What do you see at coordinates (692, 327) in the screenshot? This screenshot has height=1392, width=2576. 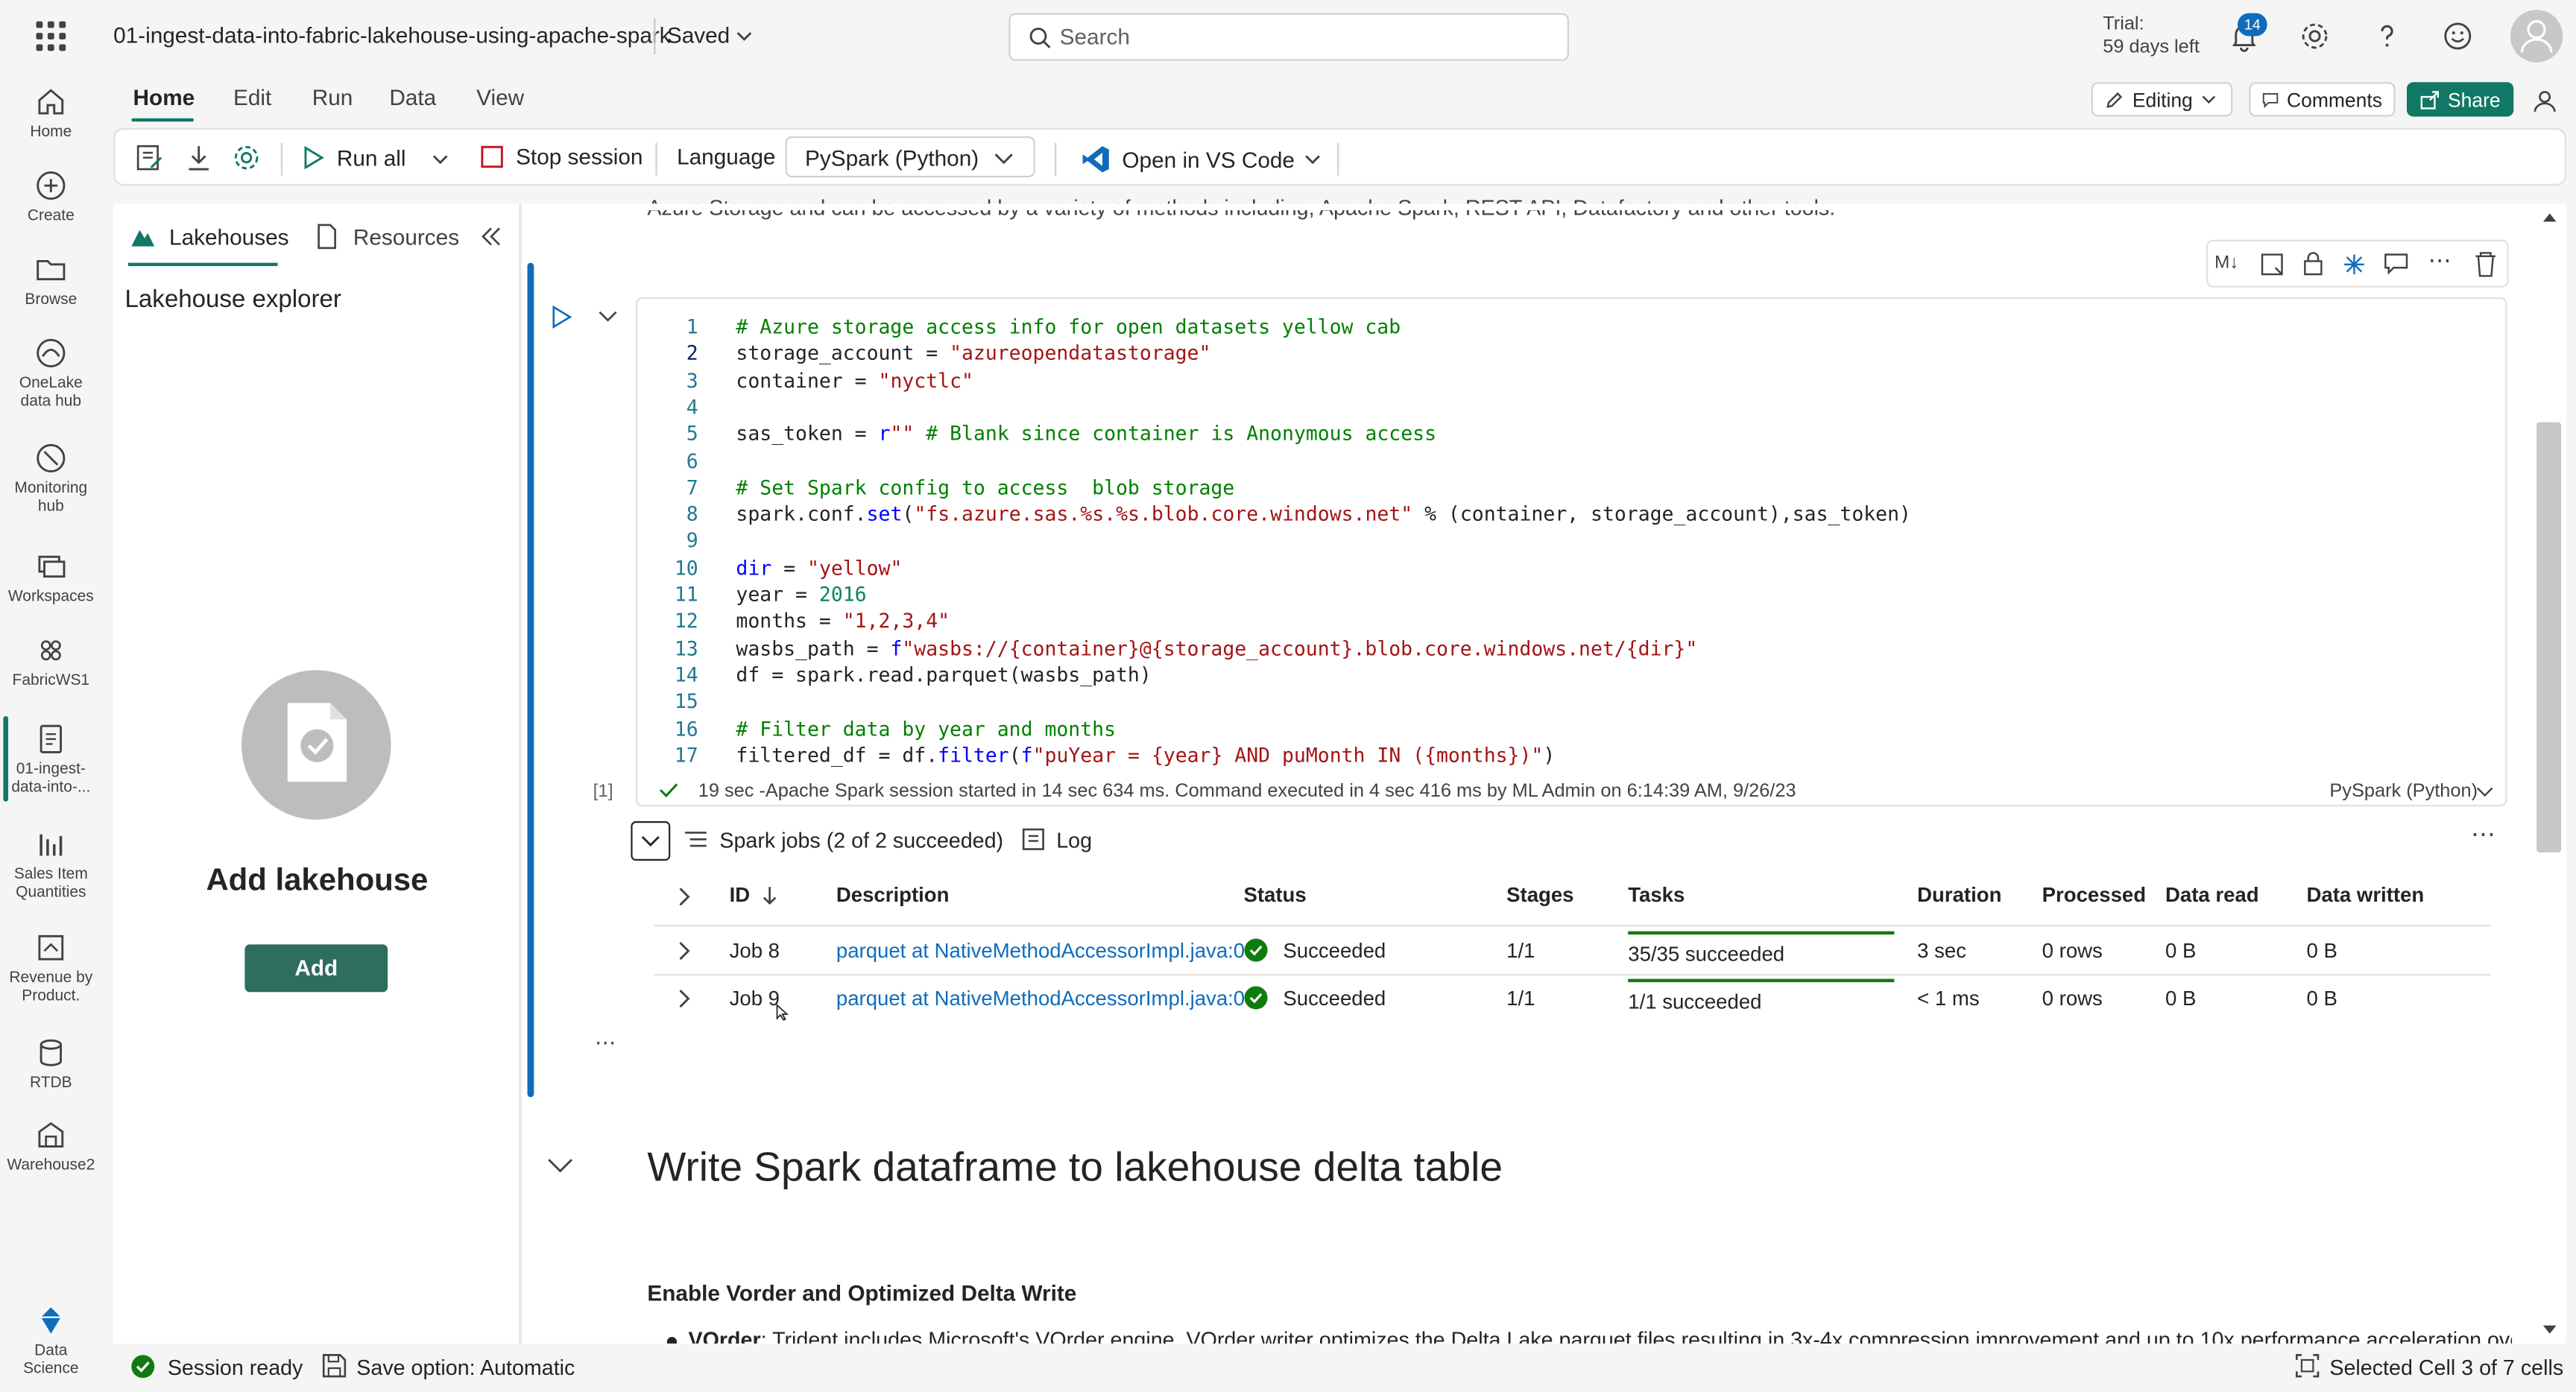 I see `line-number: 1` at bounding box center [692, 327].